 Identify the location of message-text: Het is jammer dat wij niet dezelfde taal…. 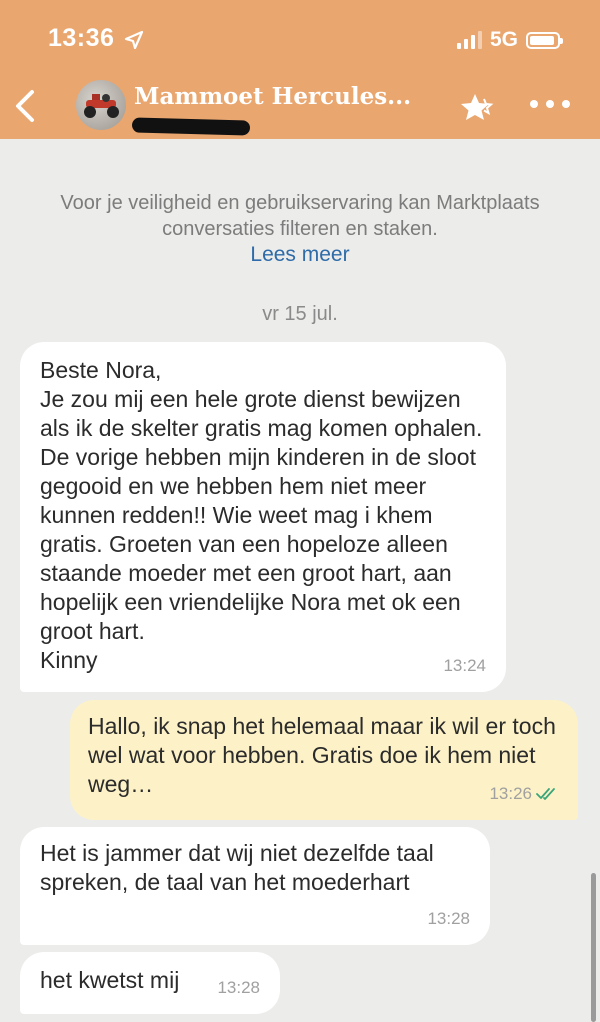
(237, 867).